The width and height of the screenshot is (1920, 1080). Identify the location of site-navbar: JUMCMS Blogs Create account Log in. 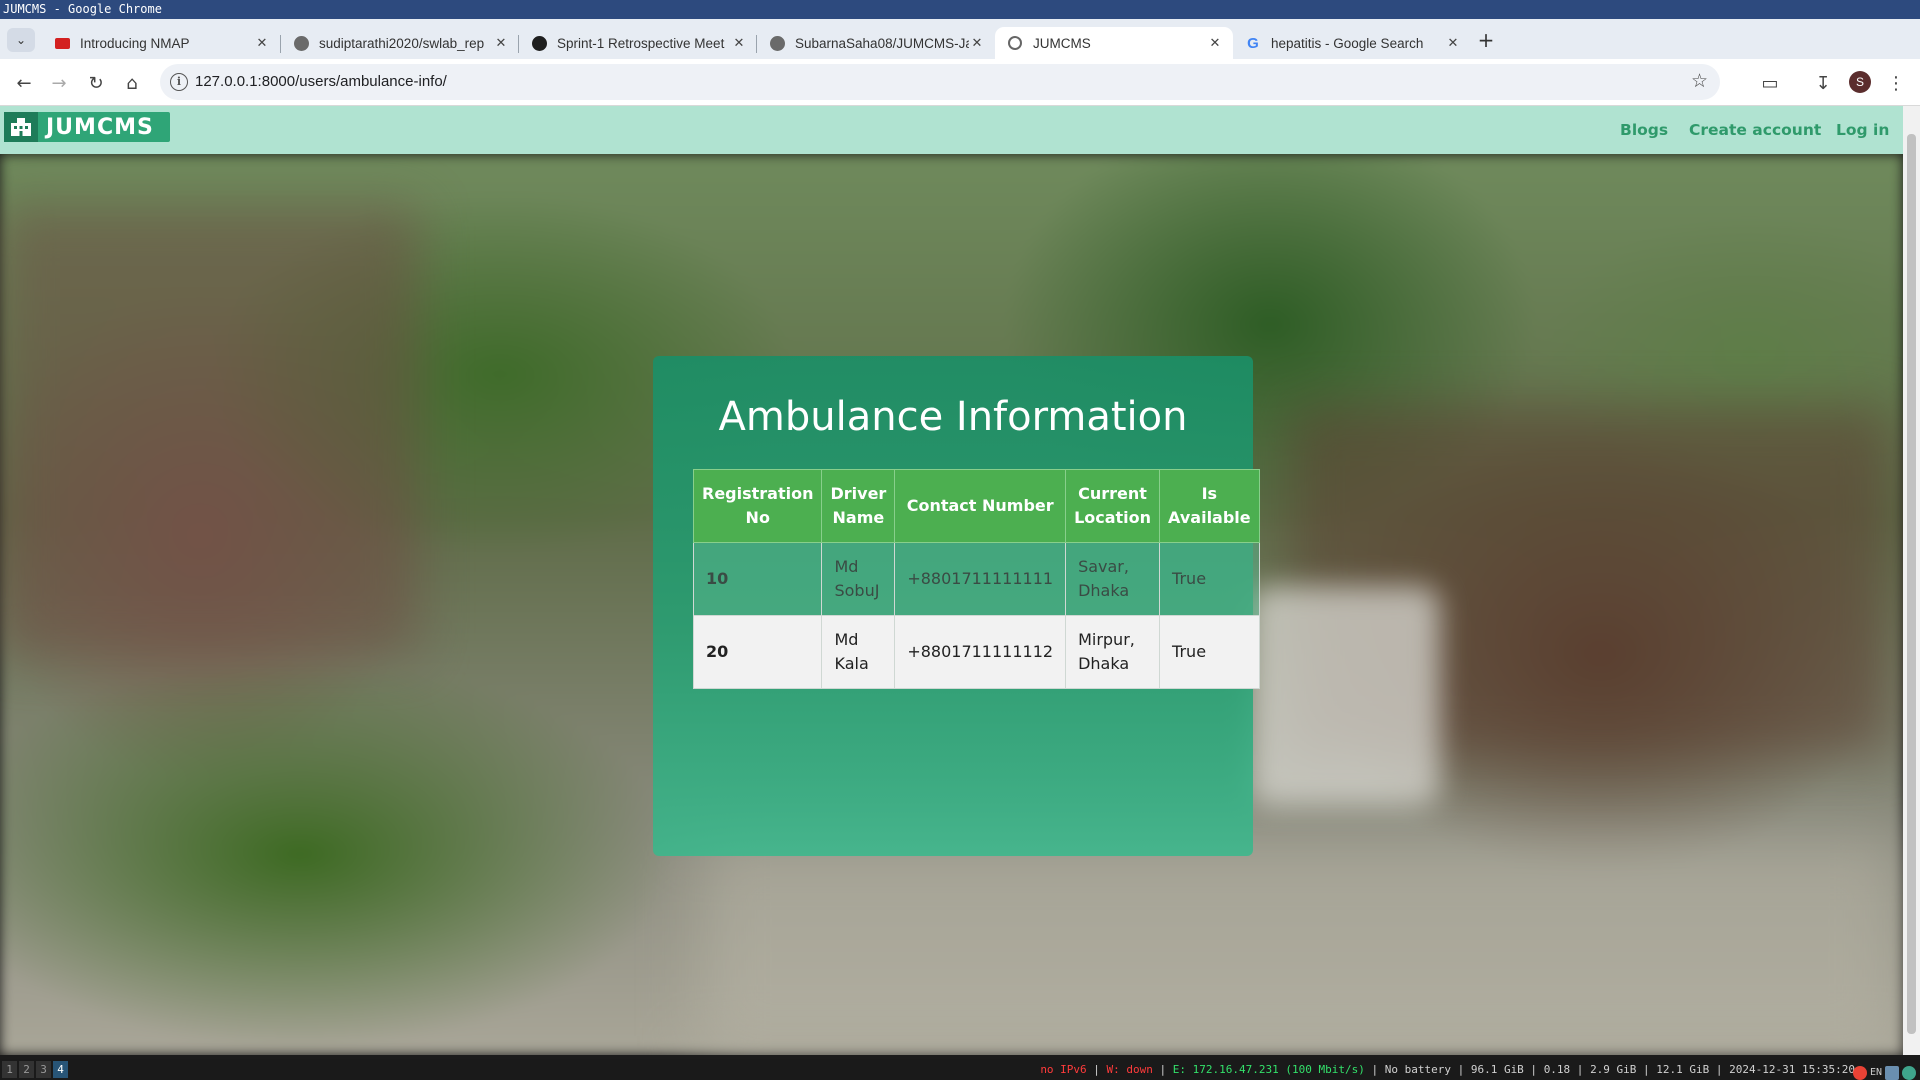
(951, 130).